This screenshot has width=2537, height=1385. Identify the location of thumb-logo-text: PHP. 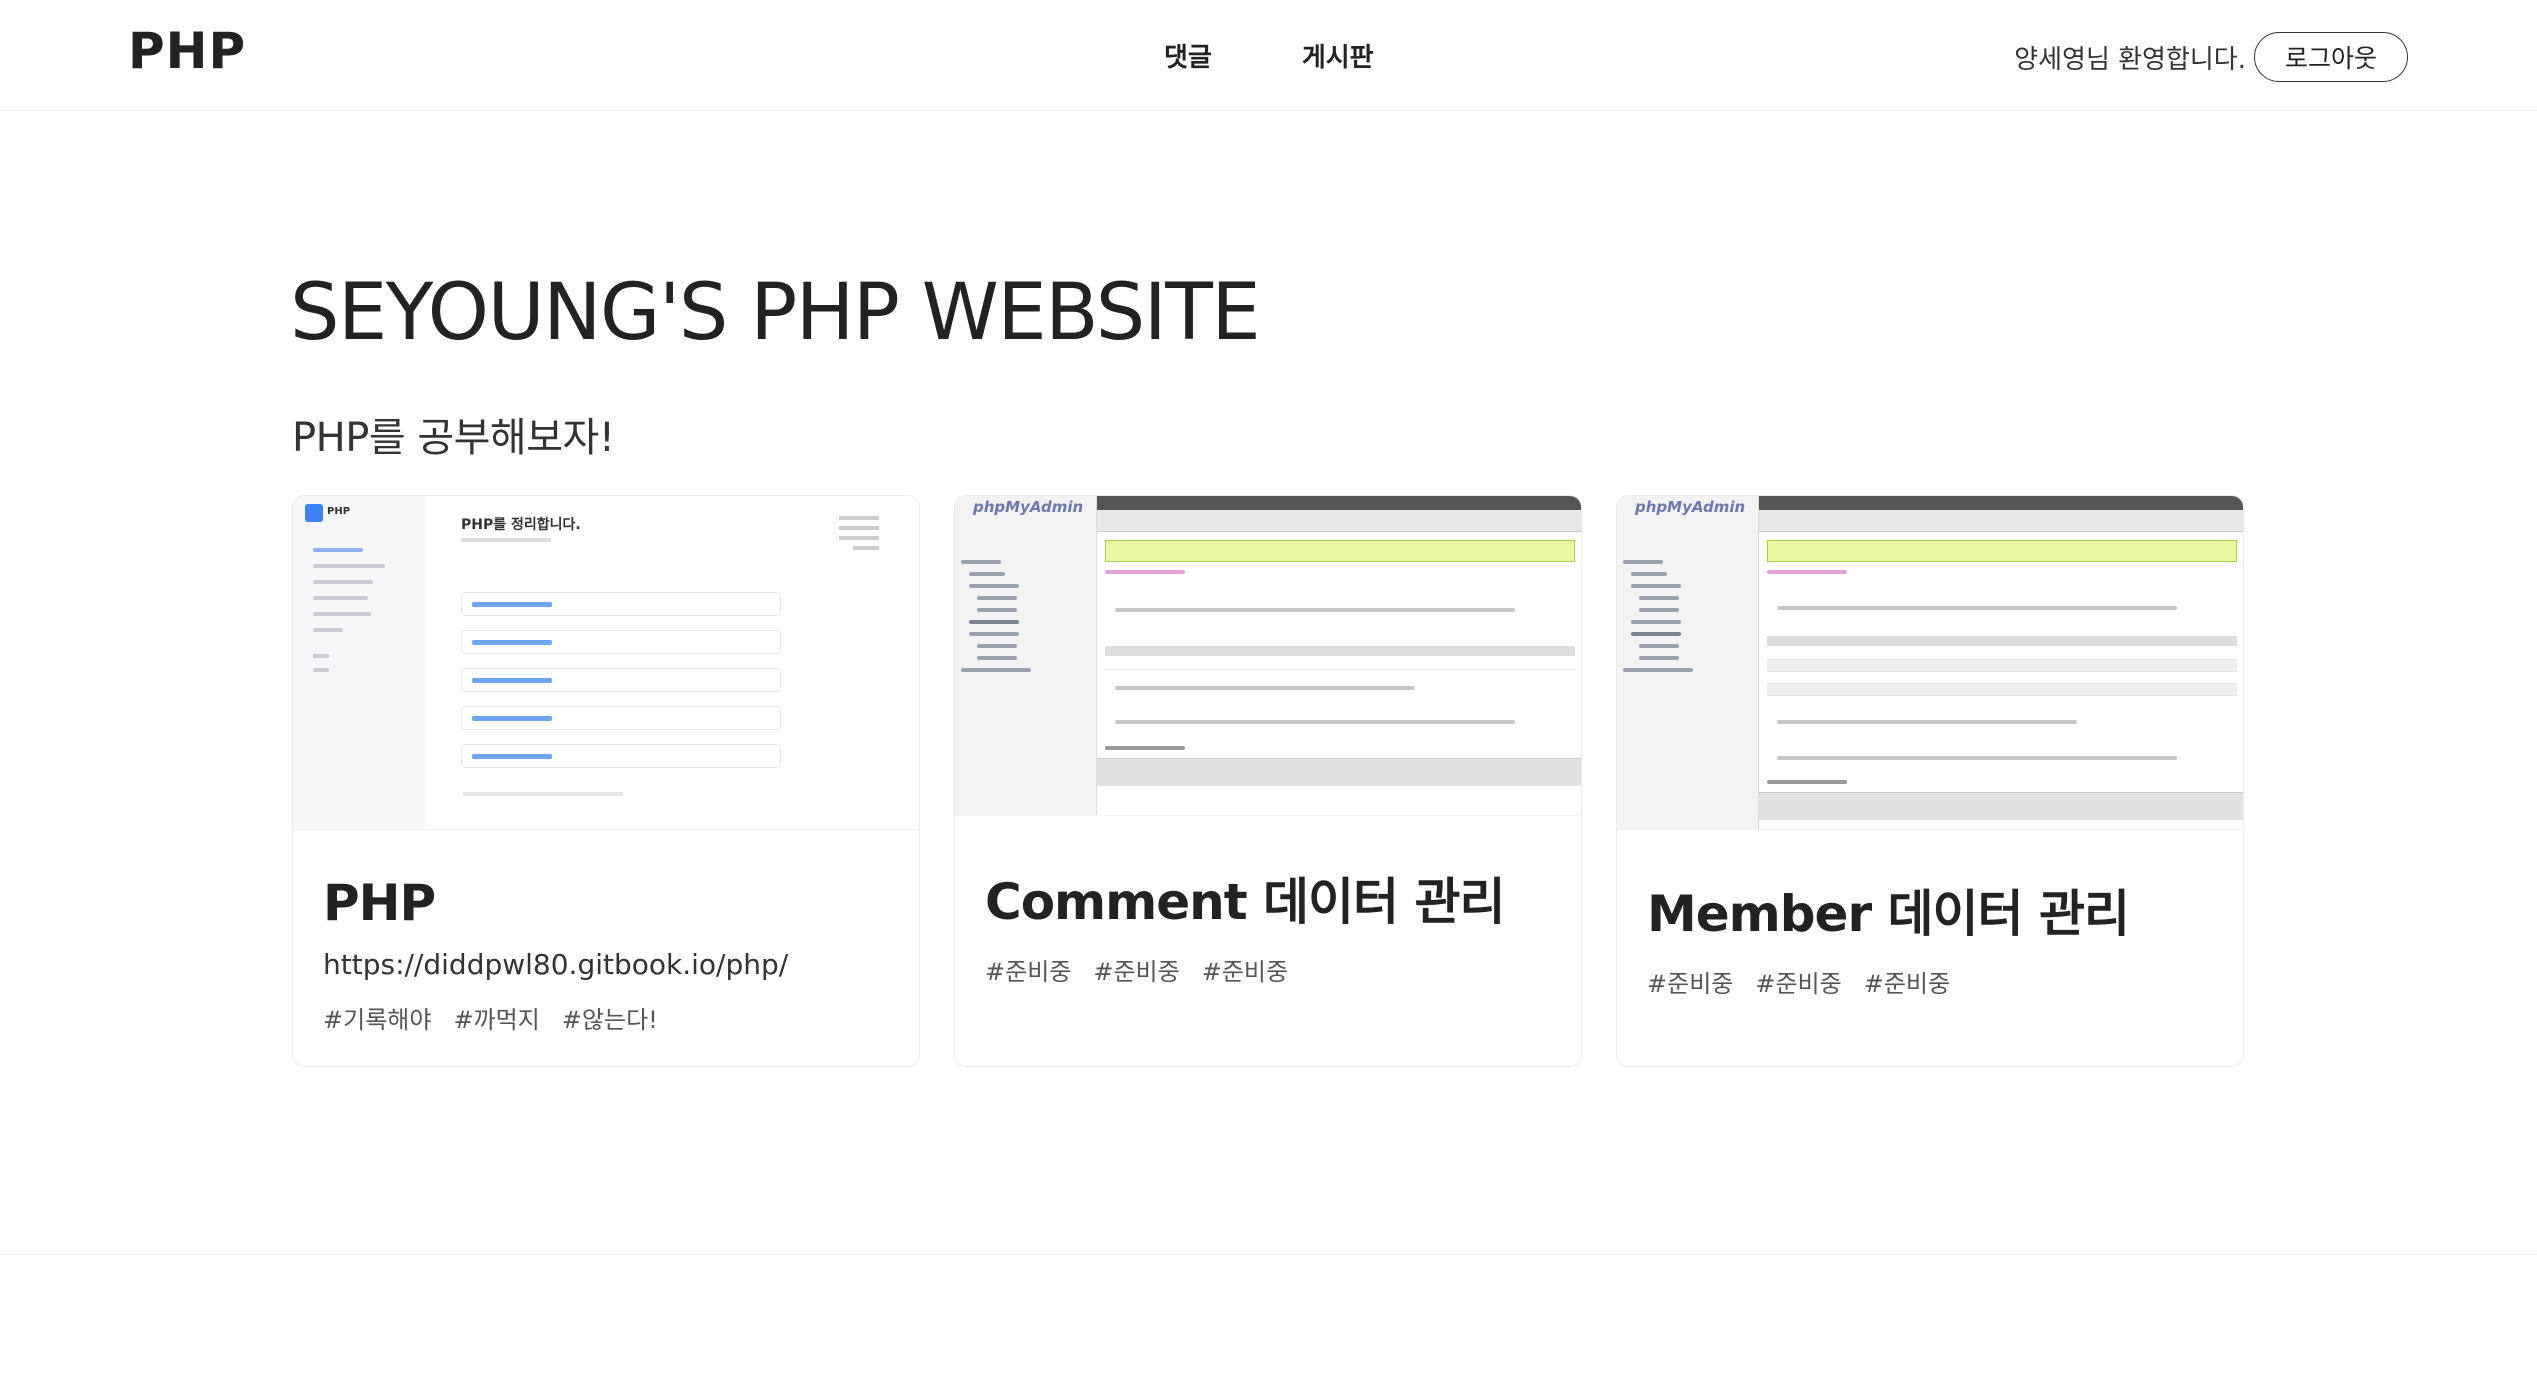
(339, 511).